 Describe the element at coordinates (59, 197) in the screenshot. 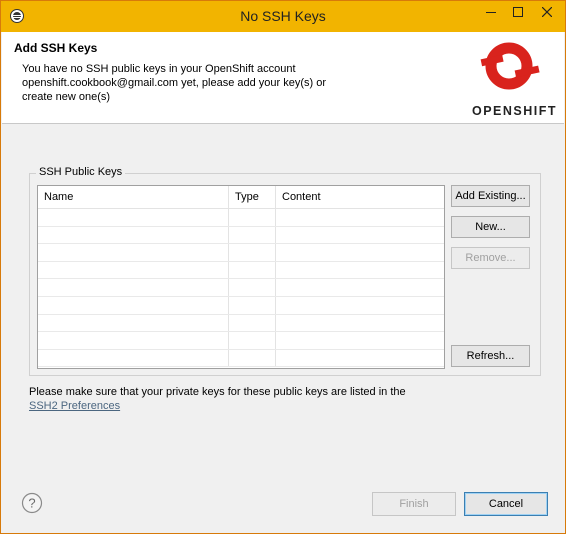

I see `column-label: Name` at that location.